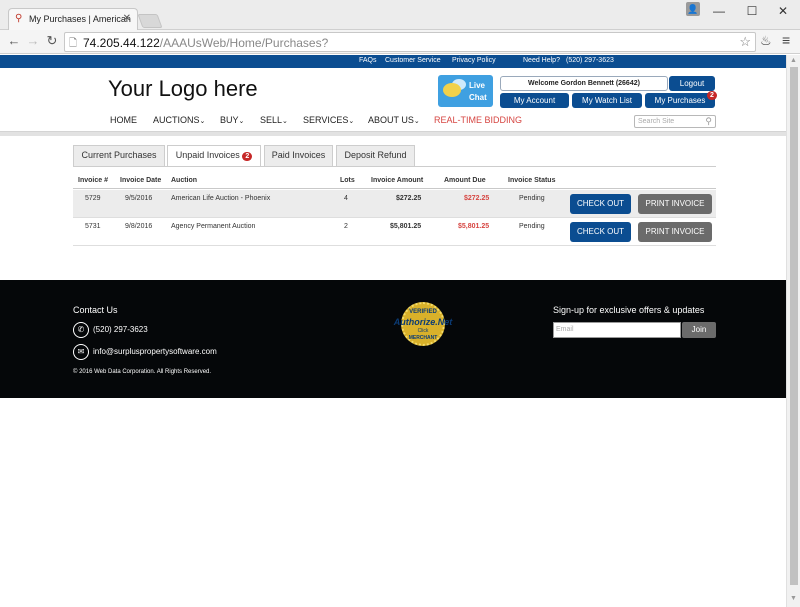 Image resolution: width=800 pixels, height=607 pixels. What do you see at coordinates (607, 100) in the screenshot?
I see `my-watch-list-button: My Watch List` at bounding box center [607, 100].